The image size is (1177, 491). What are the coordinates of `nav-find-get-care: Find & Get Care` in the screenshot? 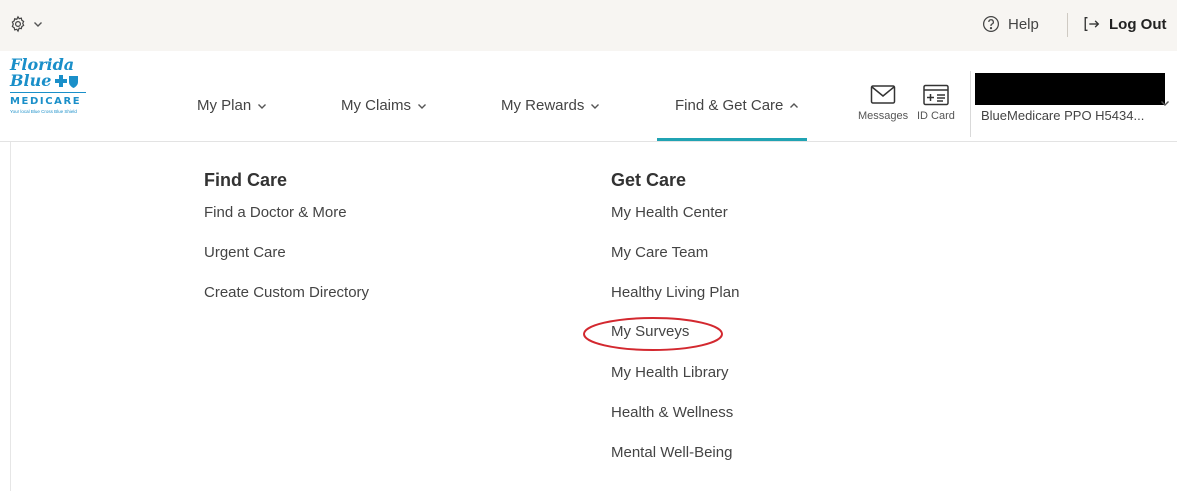 It's located at (737, 105).